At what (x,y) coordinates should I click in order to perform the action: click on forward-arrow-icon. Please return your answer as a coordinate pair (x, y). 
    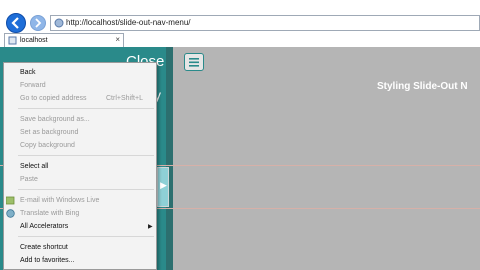
    Looking at the image, I should click on (38, 23).